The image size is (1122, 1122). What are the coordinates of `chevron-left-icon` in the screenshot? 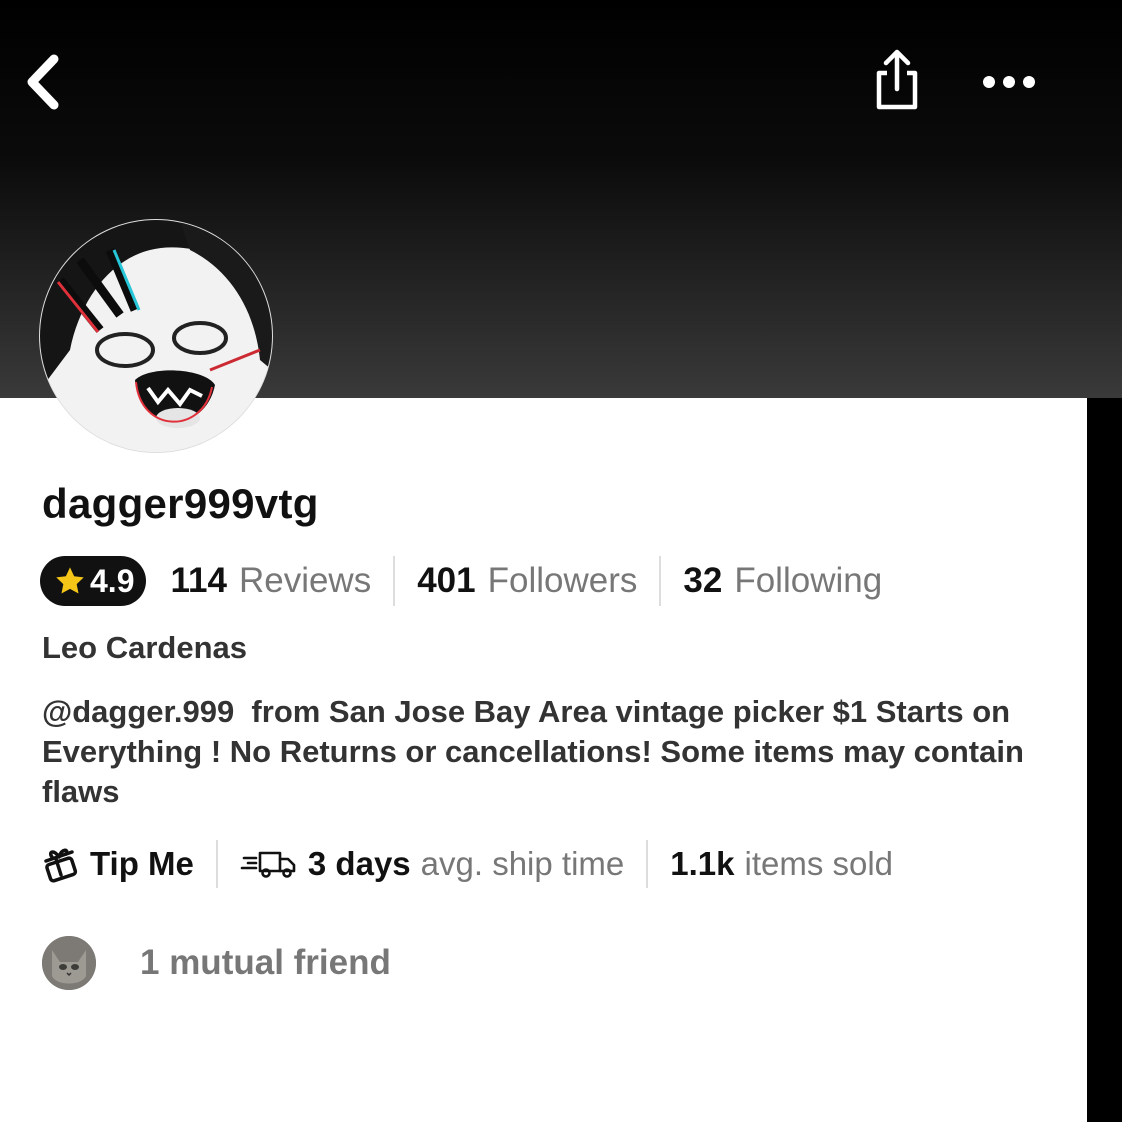 It's located at (43, 82).